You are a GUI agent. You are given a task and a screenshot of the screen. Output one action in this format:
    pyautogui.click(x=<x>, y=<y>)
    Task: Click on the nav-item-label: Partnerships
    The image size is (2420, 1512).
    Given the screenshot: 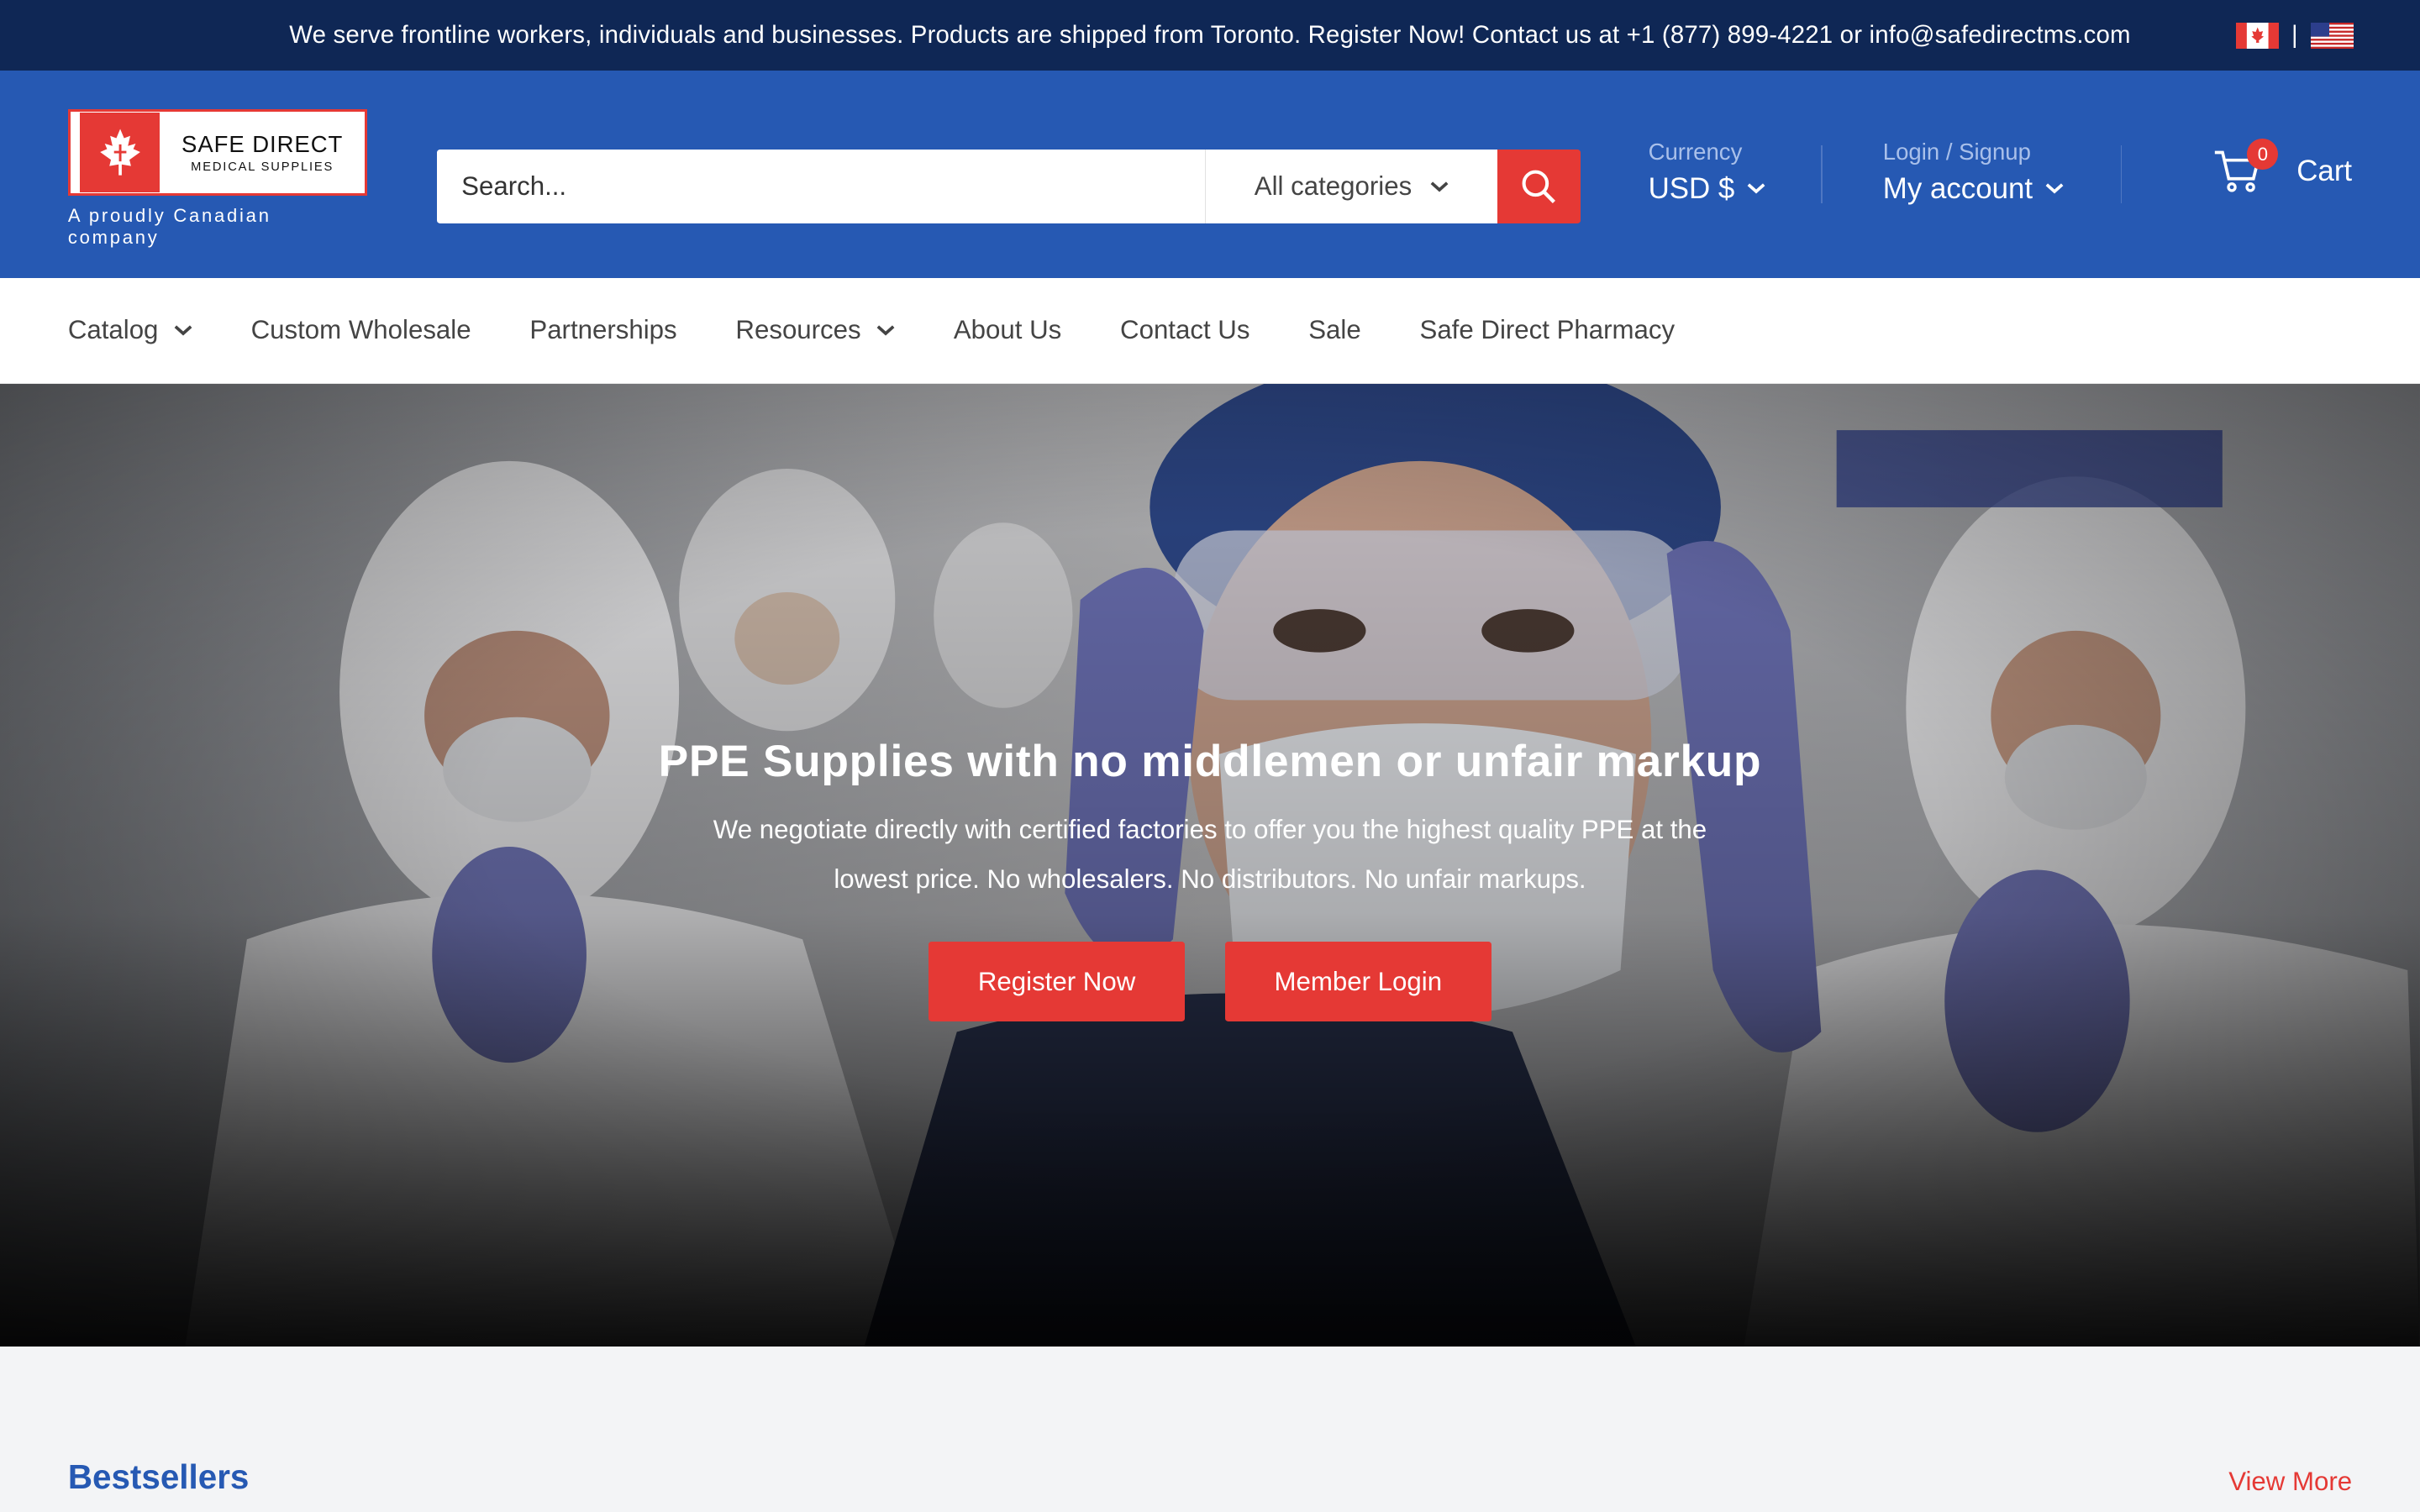 What is the action you would take?
    pyautogui.click(x=603, y=330)
    